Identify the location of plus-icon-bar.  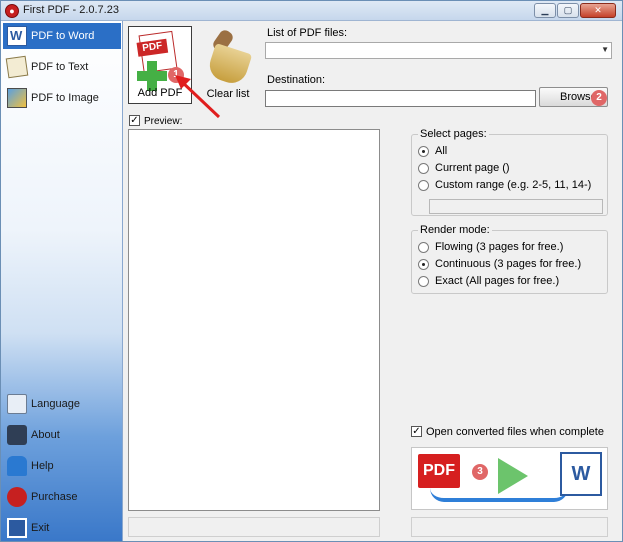
(152, 76).